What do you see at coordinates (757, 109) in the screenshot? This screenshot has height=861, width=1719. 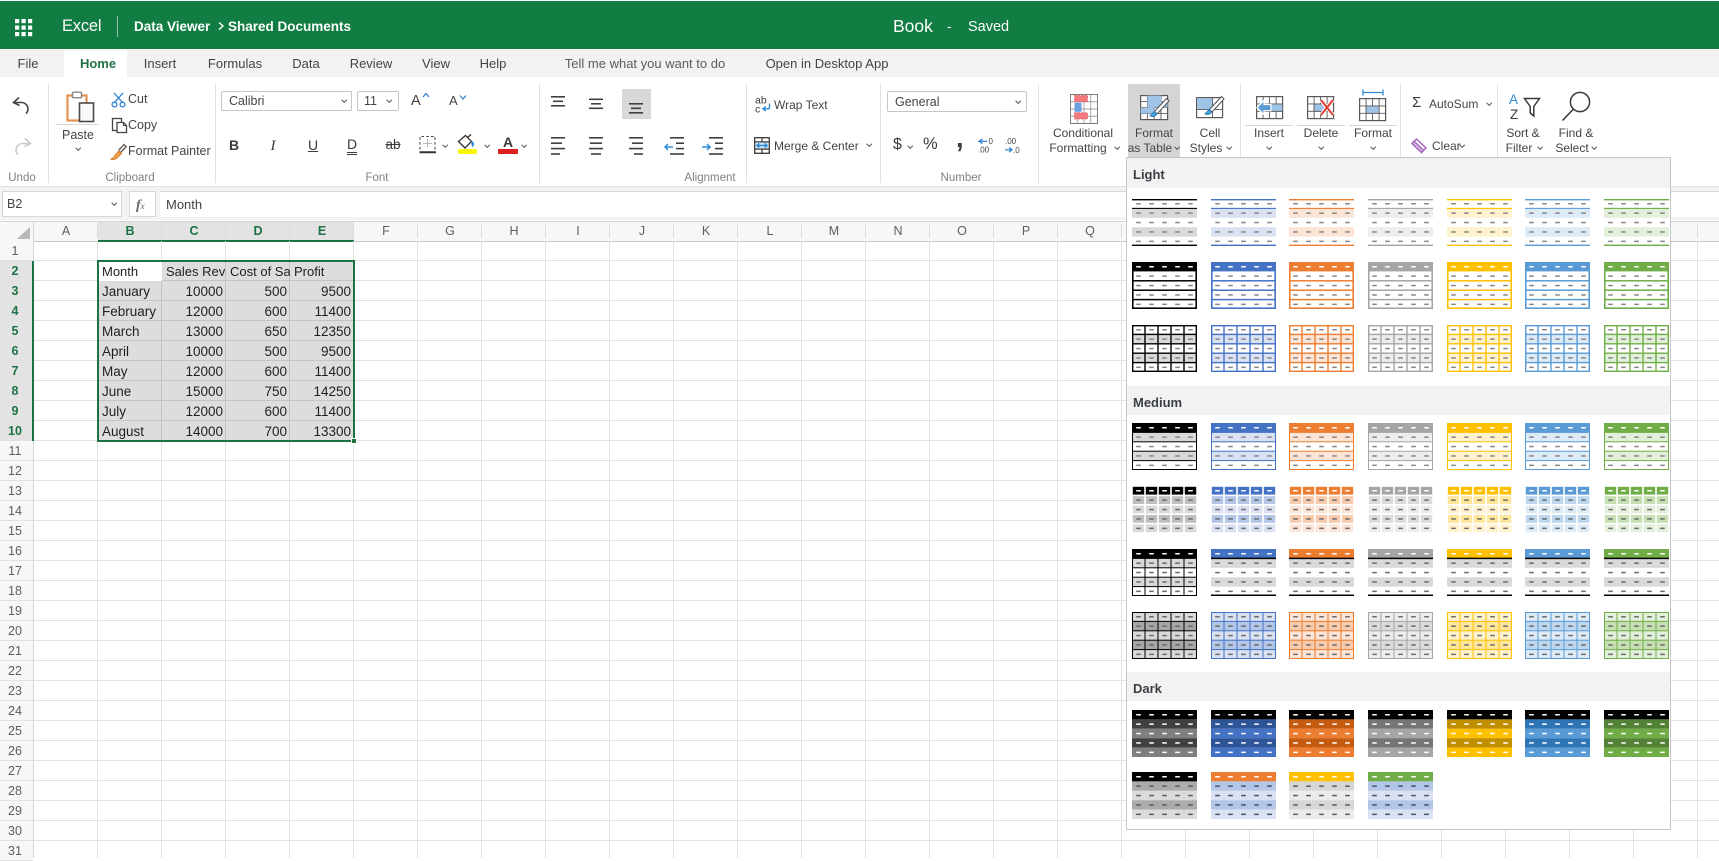 I see `svg-text: c` at bounding box center [757, 109].